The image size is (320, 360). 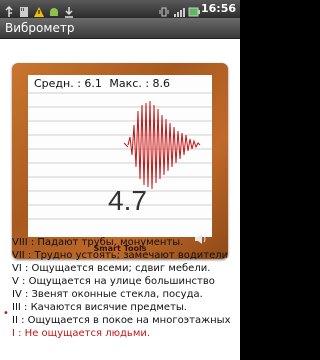 I want to click on max-value: Макс. : 8.6, so click(x=140, y=83).